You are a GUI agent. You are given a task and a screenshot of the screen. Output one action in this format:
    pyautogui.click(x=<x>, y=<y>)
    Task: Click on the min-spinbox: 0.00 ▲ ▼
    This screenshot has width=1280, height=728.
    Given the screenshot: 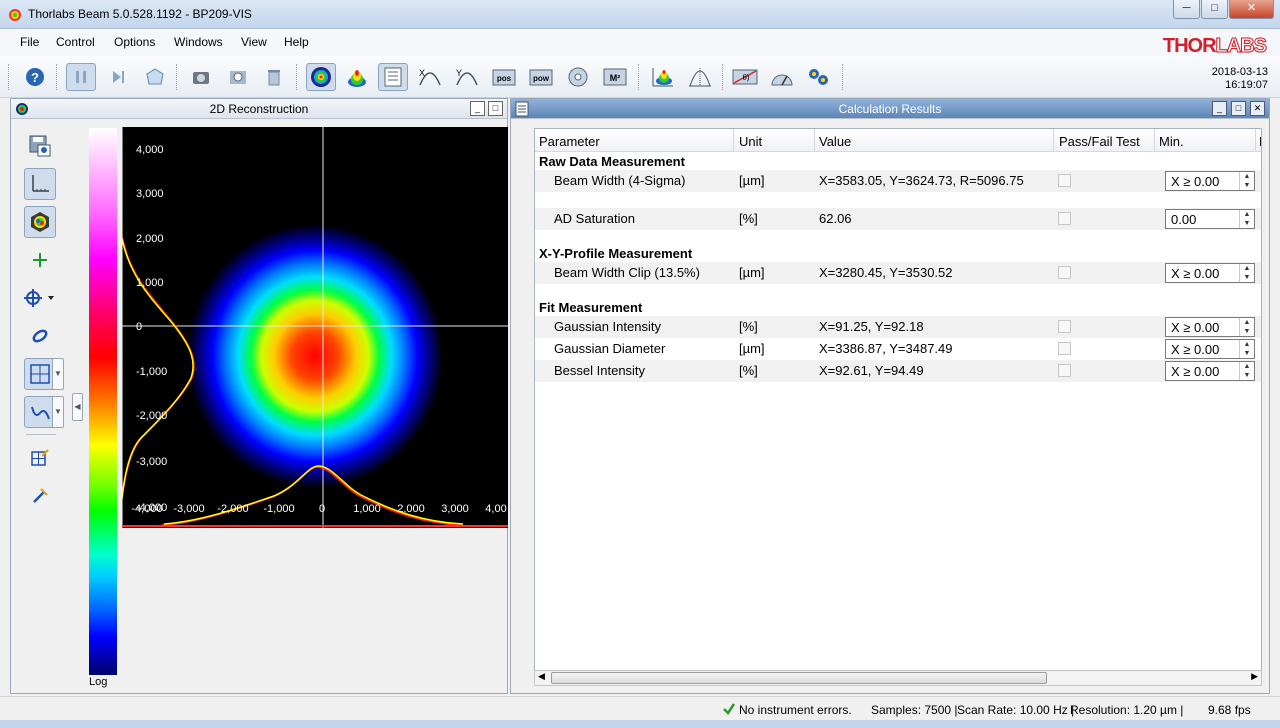 What is the action you would take?
    pyautogui.click(x=1210, y=219)
    